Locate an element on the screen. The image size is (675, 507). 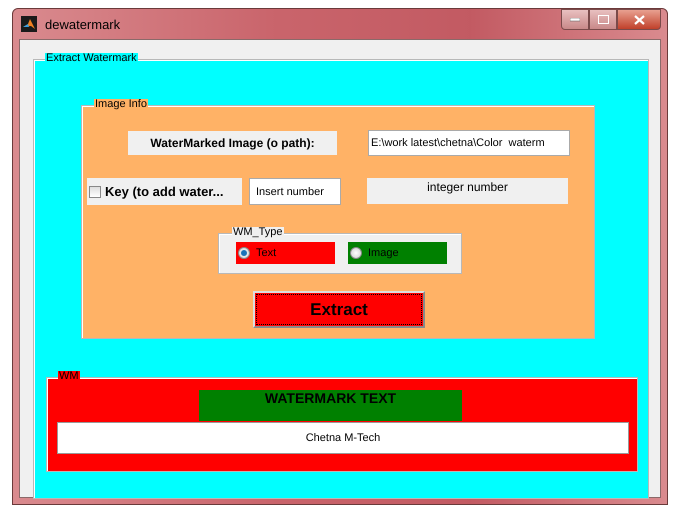
close-button is located at coordinates (639, 19).